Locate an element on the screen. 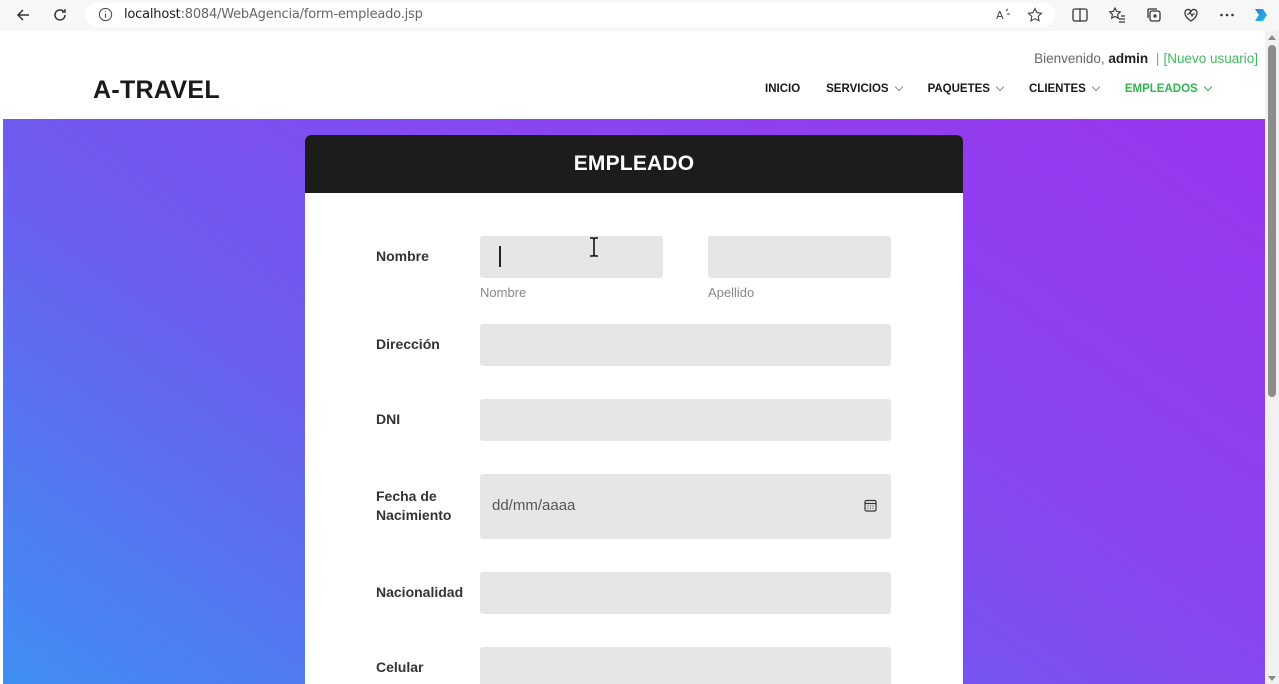 The image size is (1279, 684). welcome-prefix: Bienvenido, is located at coordinates (1069, 58).